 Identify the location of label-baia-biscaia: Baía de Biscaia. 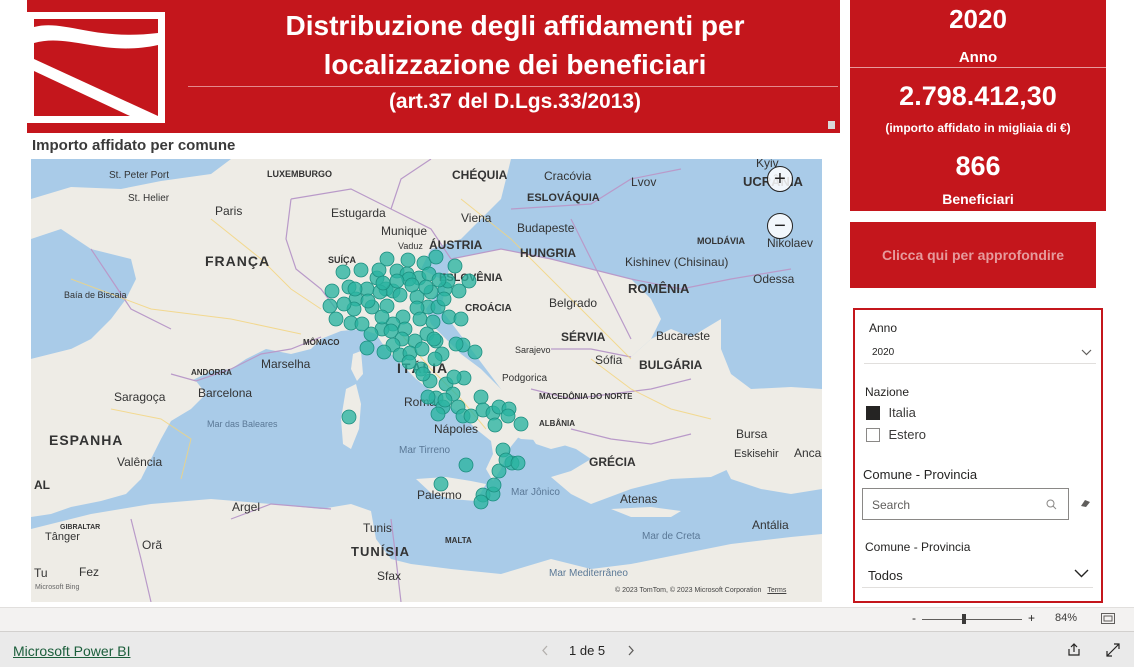
(95, 295).